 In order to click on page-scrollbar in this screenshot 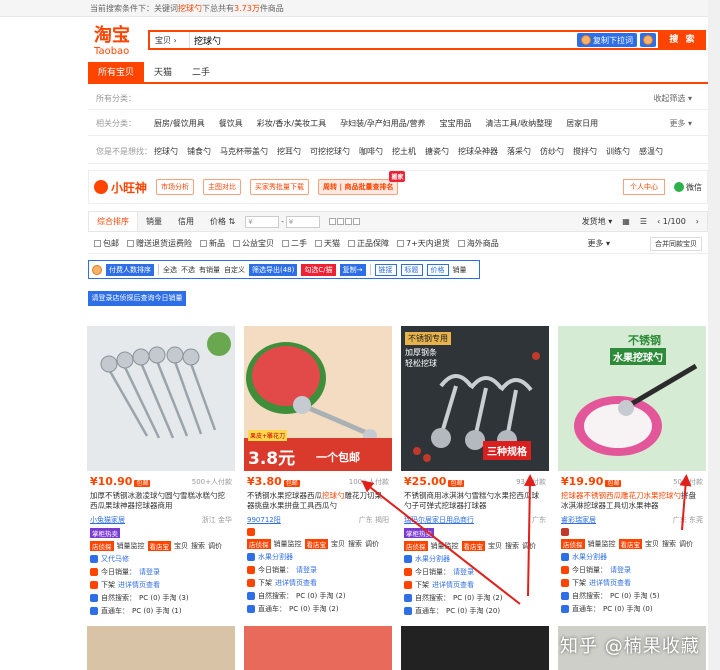, I will do `click(714, 335)`.